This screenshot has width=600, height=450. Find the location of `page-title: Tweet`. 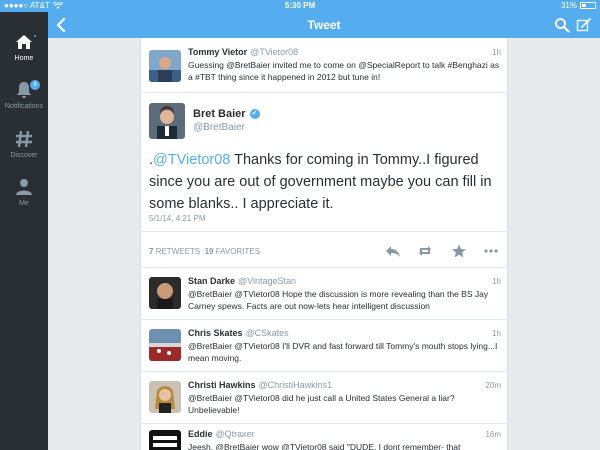

page-title: Tweet is located at coordinates (324, 25).